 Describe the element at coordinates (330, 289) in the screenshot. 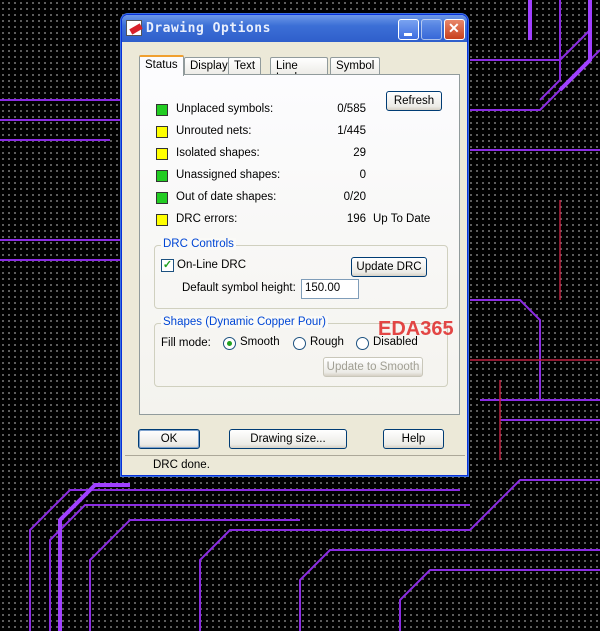

I see `symbol-height-input: 150.00` at that location.